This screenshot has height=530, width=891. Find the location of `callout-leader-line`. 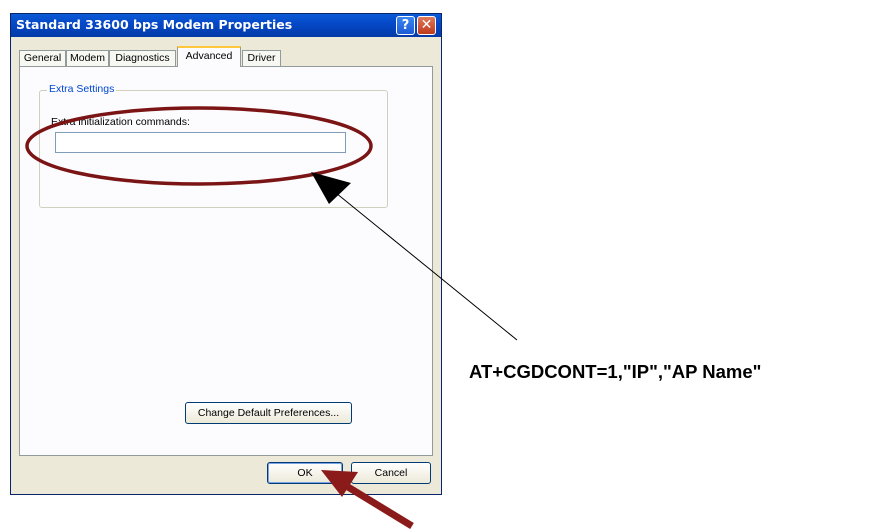

callout-leader-line is located at coordinates (426, 266).